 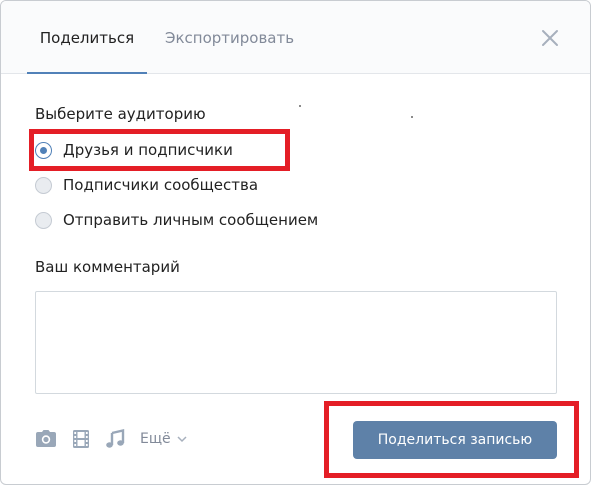 I want to click on music-note-icon, so click(x=115, y=439).